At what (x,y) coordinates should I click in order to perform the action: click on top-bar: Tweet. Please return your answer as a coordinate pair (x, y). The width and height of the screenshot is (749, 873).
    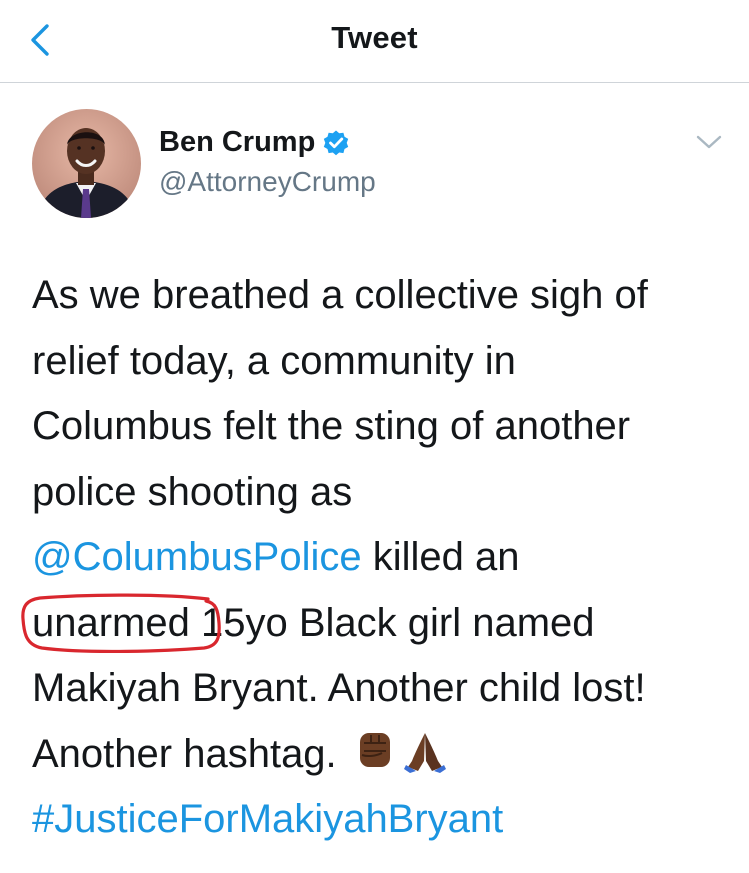
    Looking at the image, I should click on (374, 41).